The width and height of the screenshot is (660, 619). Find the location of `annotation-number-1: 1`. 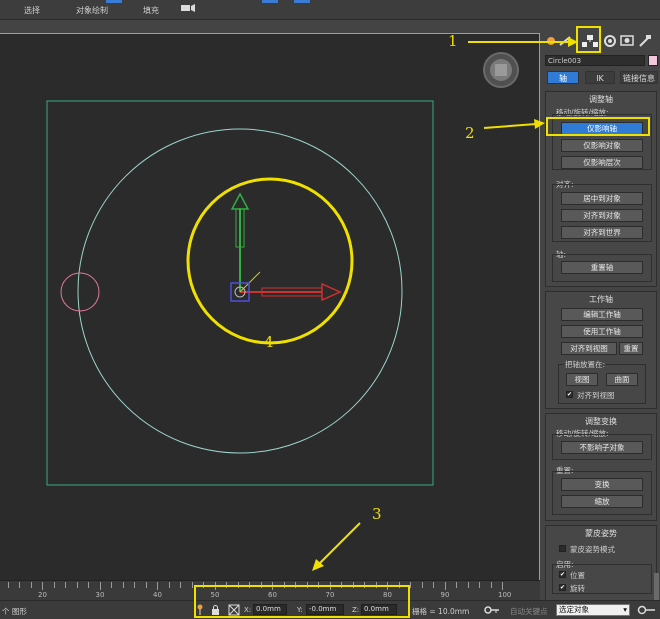

annotation-number-1: 1 is located at coordinates (453, 41).